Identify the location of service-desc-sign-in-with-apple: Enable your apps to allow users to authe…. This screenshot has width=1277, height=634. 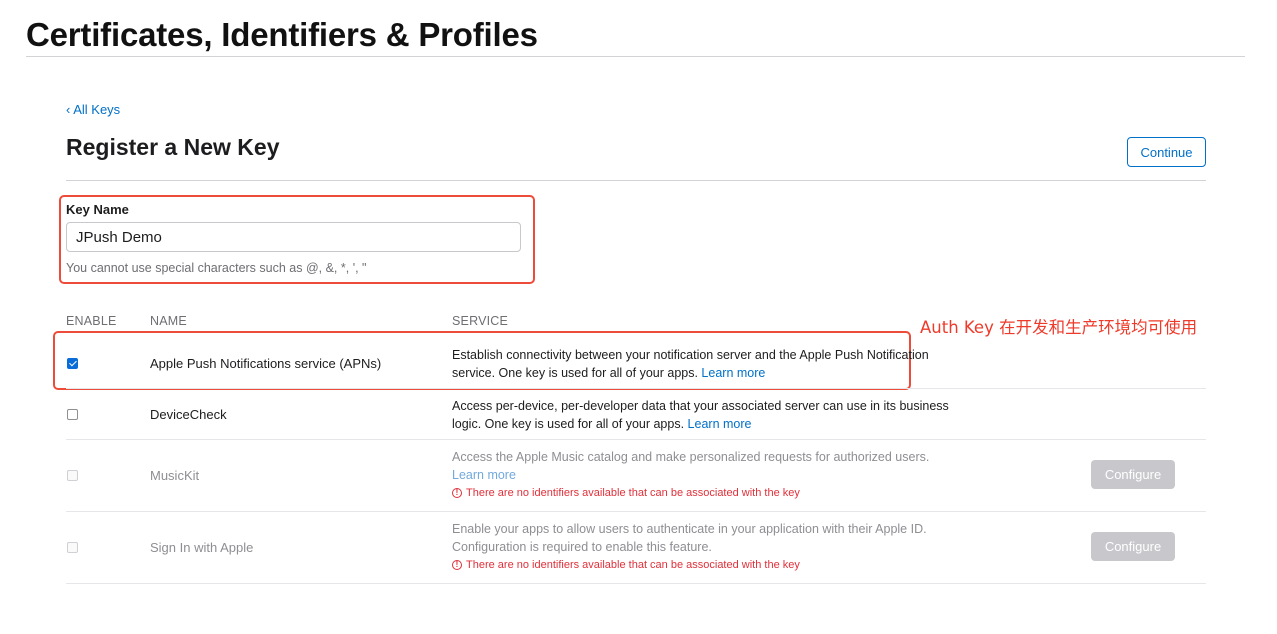
(689, 538).